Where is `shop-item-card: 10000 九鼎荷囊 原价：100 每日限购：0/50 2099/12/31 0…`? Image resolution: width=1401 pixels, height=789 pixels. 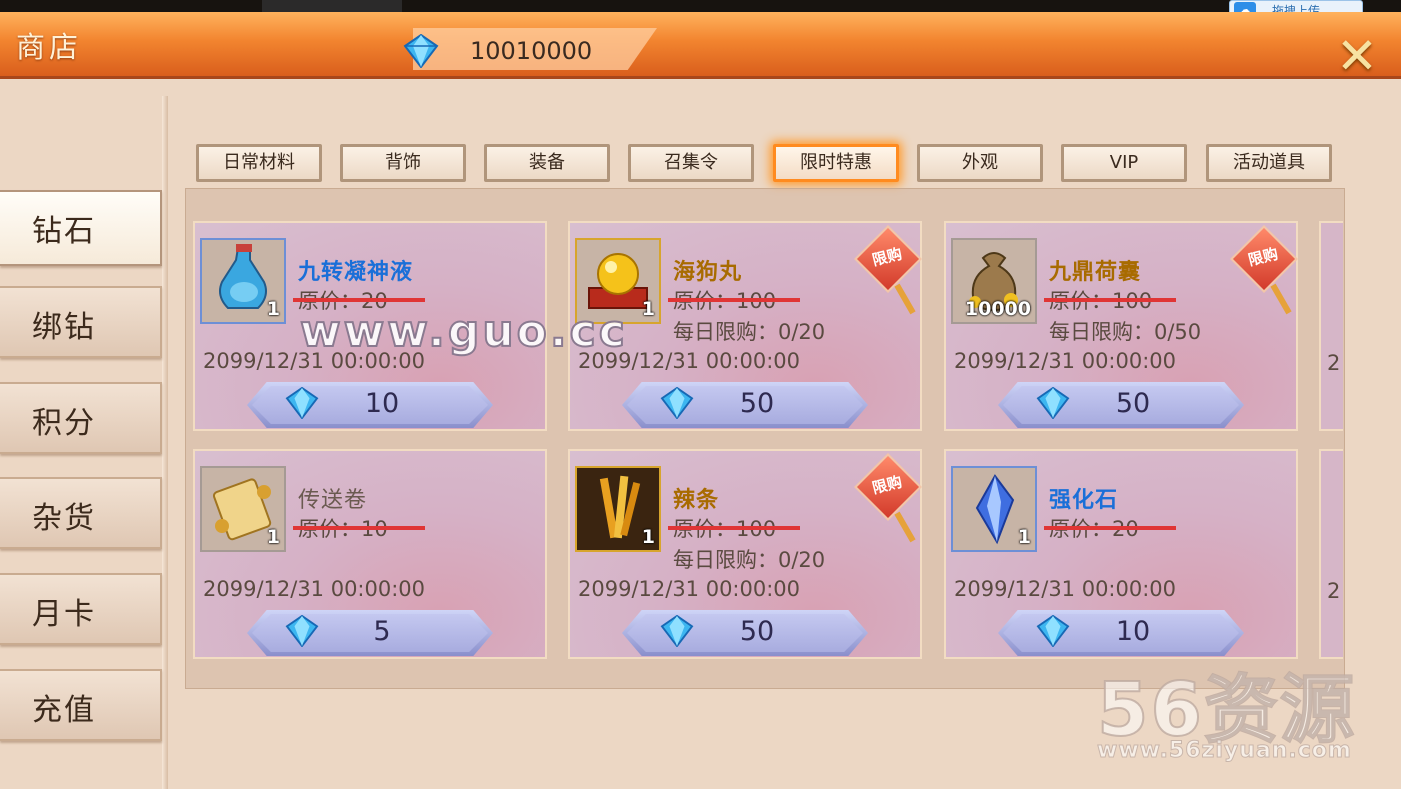 shop-item-card: 10000 九鼎荷囊 原价：100 每日限购：0/50 2099/12/31 0… is located at coordinates (1121, 326).